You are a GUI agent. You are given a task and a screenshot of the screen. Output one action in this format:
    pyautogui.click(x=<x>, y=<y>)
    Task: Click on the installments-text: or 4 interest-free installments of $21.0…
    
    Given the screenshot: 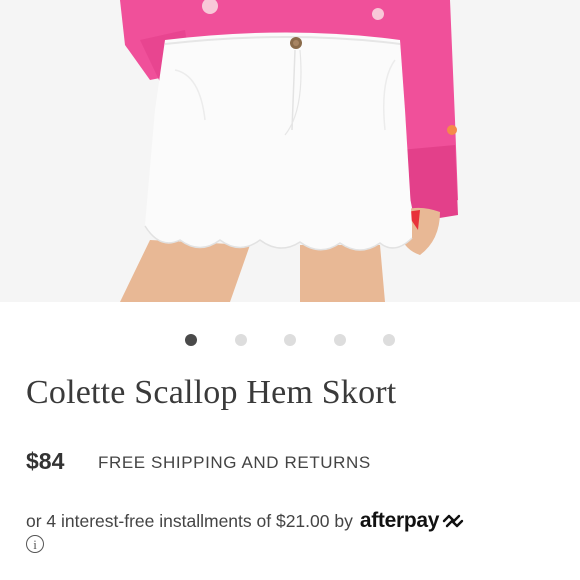 What is the action you would take?
    pyautogui.click(x=189, y=520)
    